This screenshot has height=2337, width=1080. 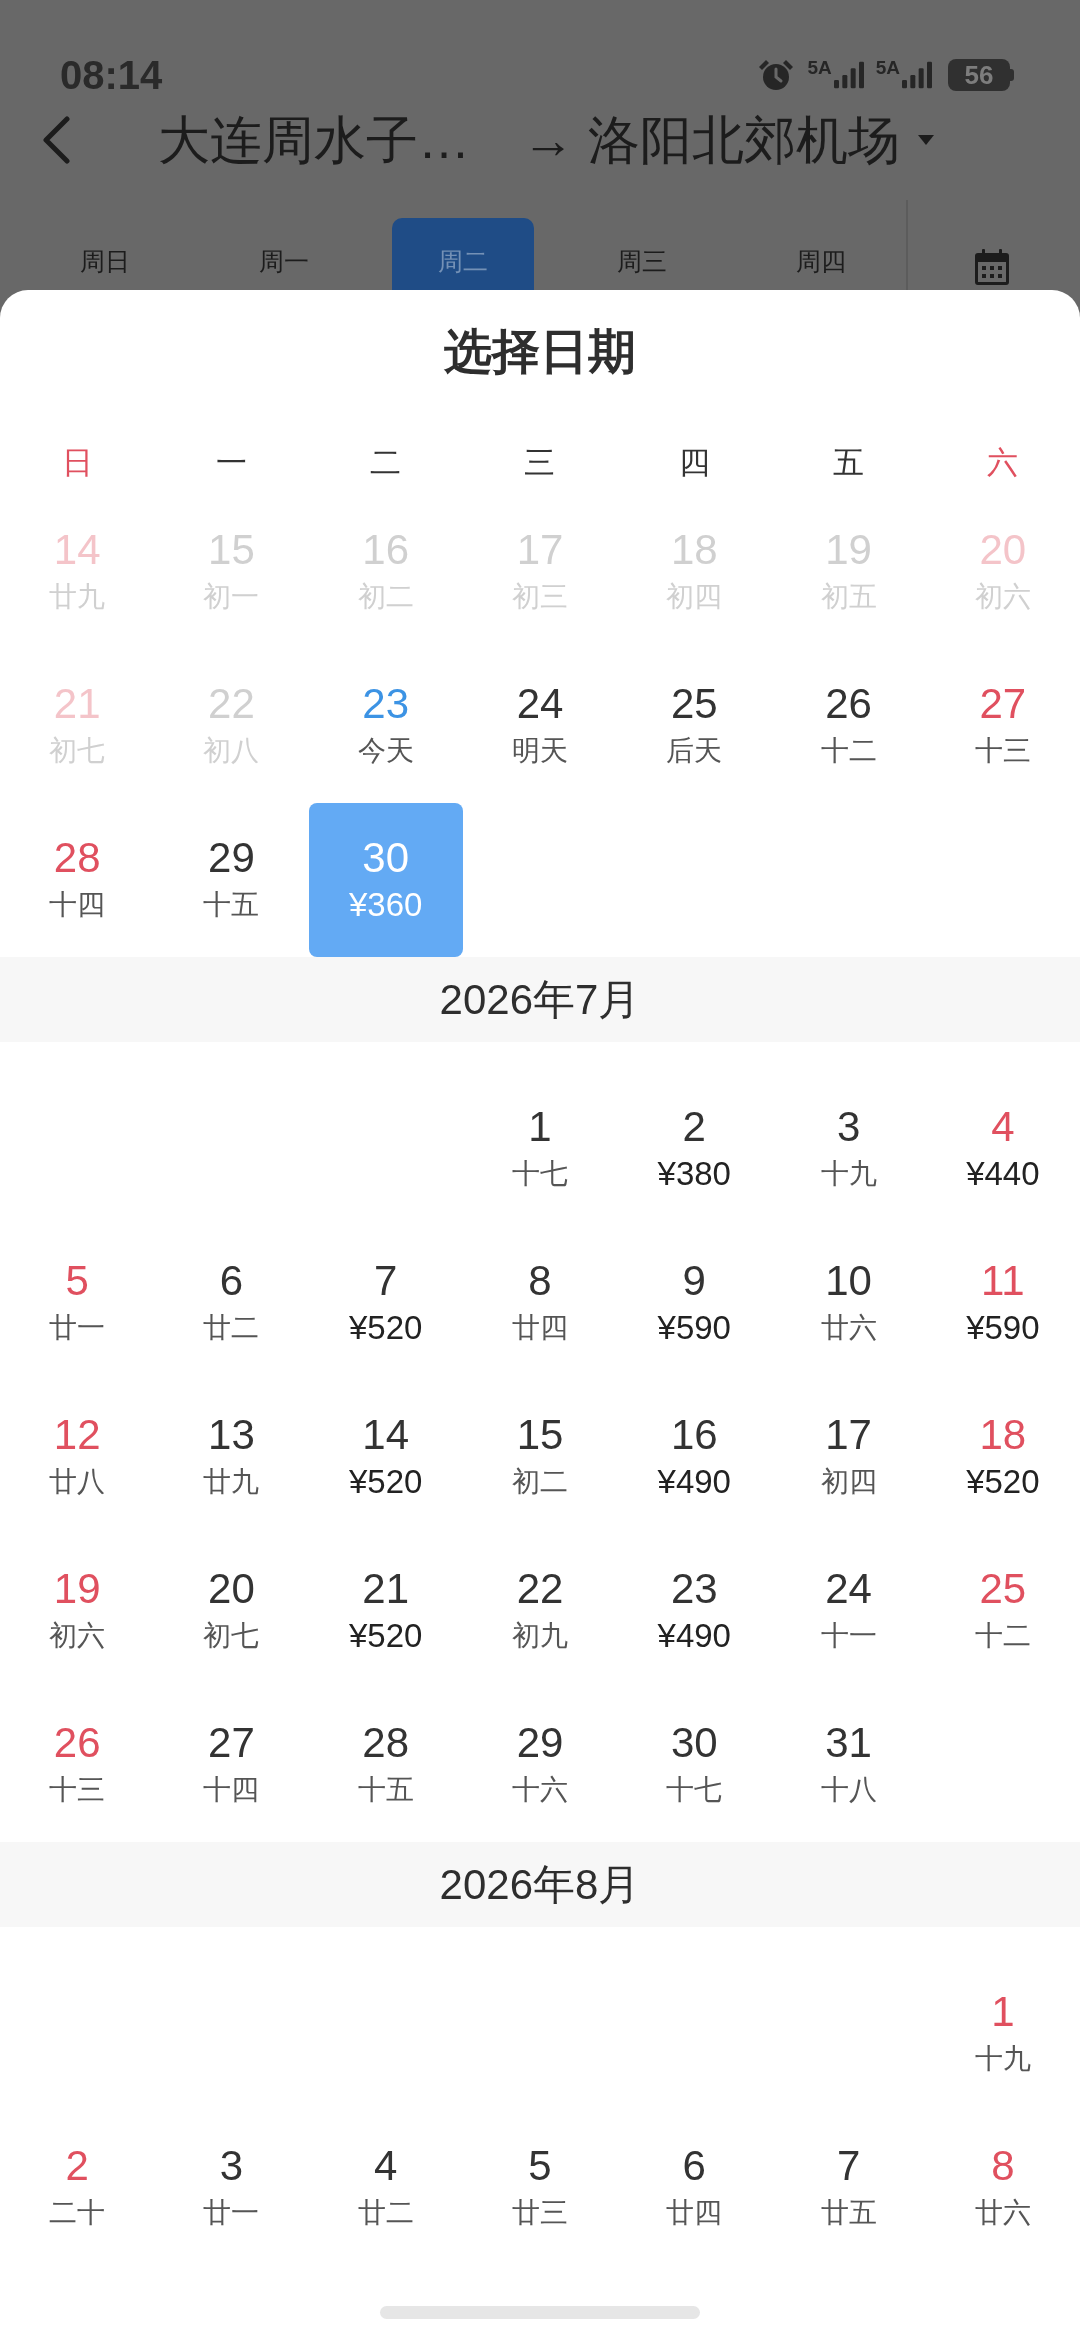 I want to click on date-cell: 10 廿六, so click(x=848, y=1303).